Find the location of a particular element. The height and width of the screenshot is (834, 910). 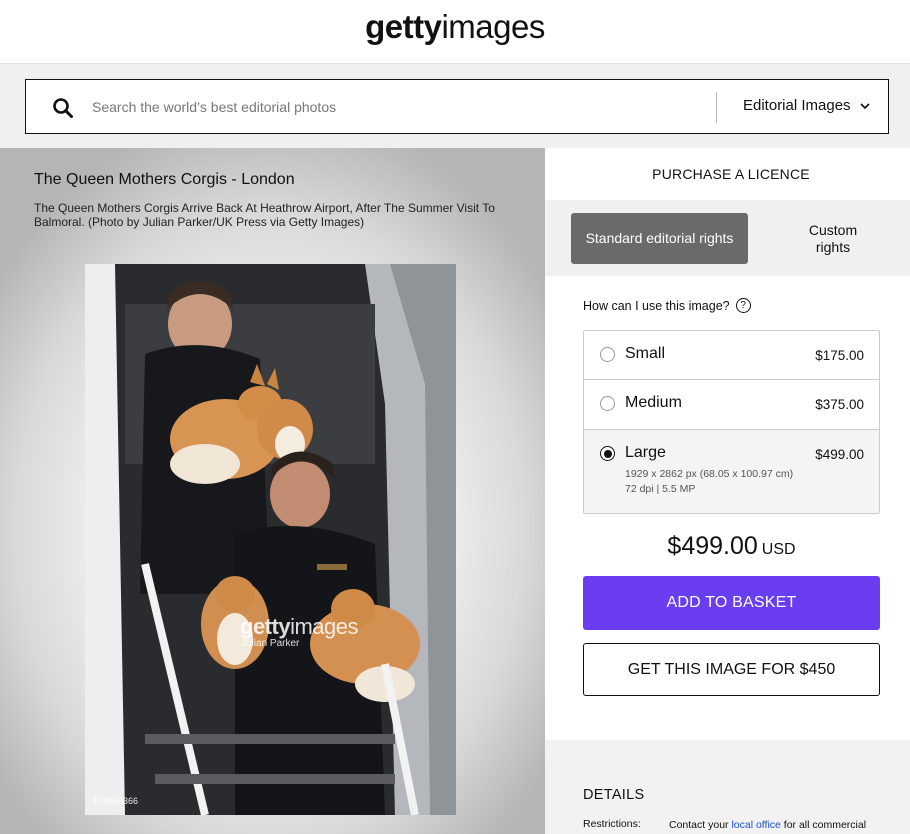

help-icon: ? is located at coordinates (743, 305).